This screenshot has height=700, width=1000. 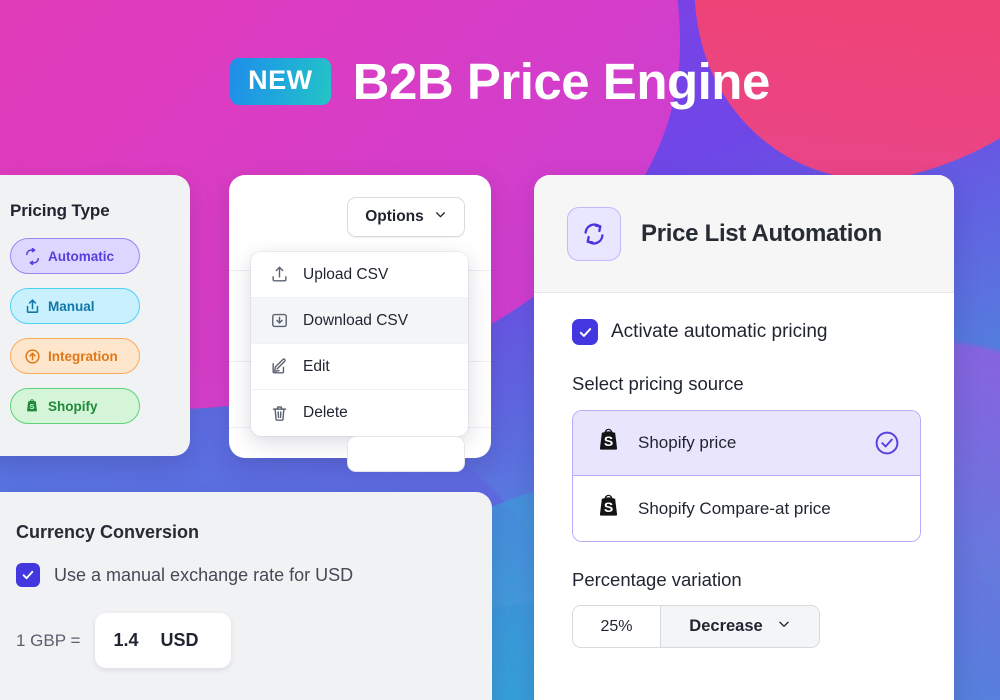 What do you see at coordinates (585, 332) in the screenshot?
I see `activate-automatic-pricing-checkbox` at bounding box center [585, 332].